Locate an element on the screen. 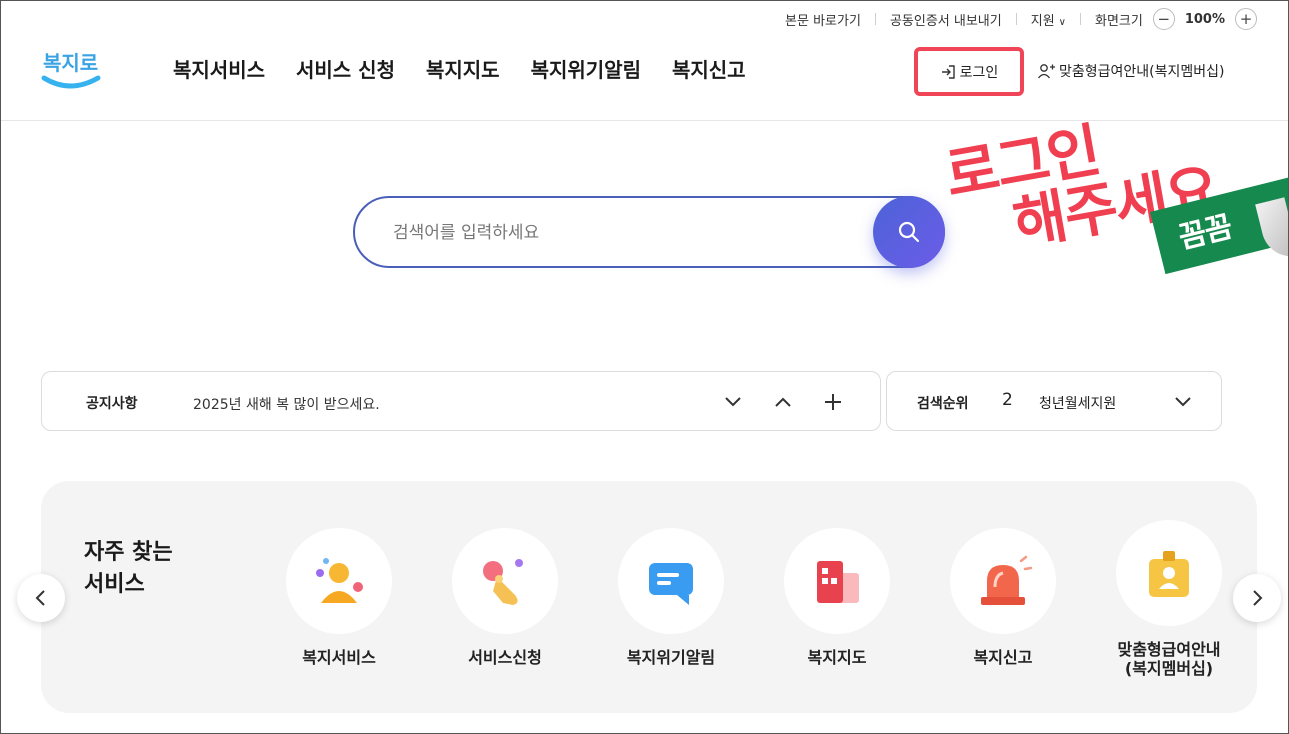 The height and width of the screenshot is (734, 1289). ranking-number: 2 is located at coordinates (1007, 400).